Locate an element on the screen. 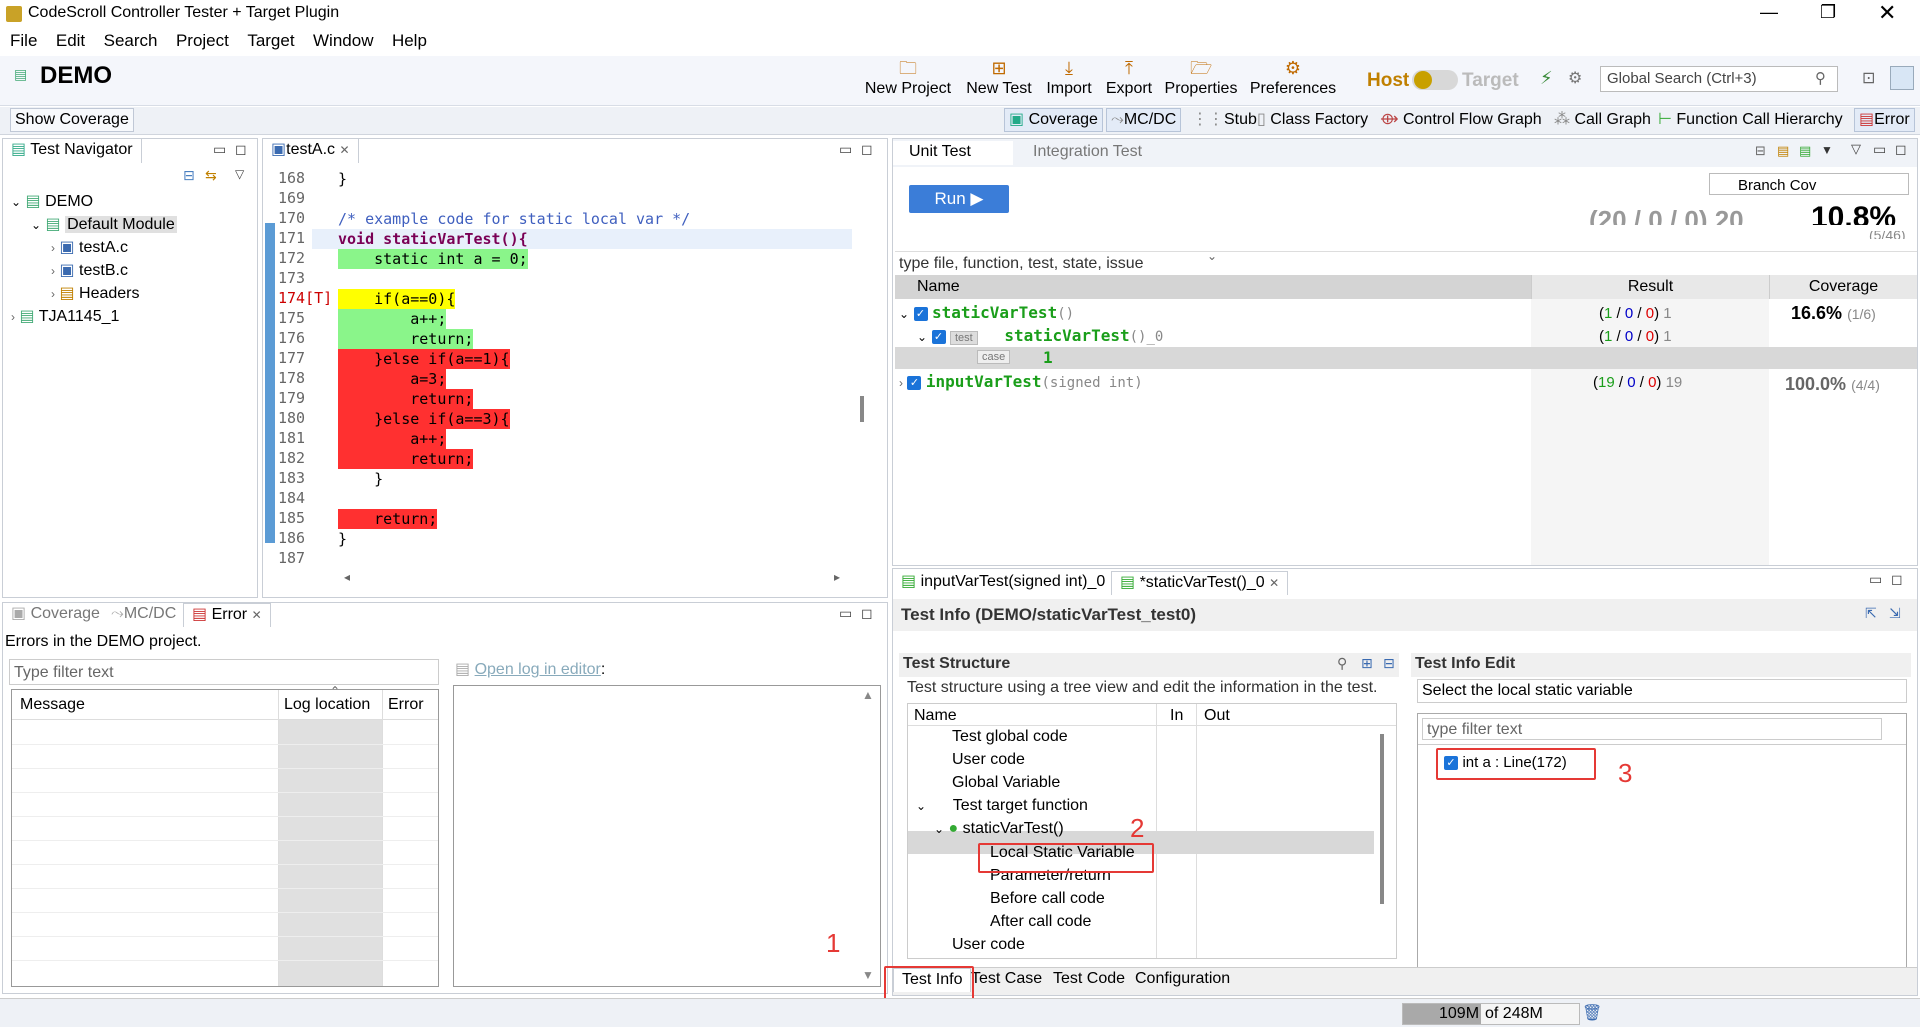 The image size is (1920, 1027). tab-inputvartest-0: ▤ inputVarTest(signed int)_0 is located at coordinates (1003, 583).